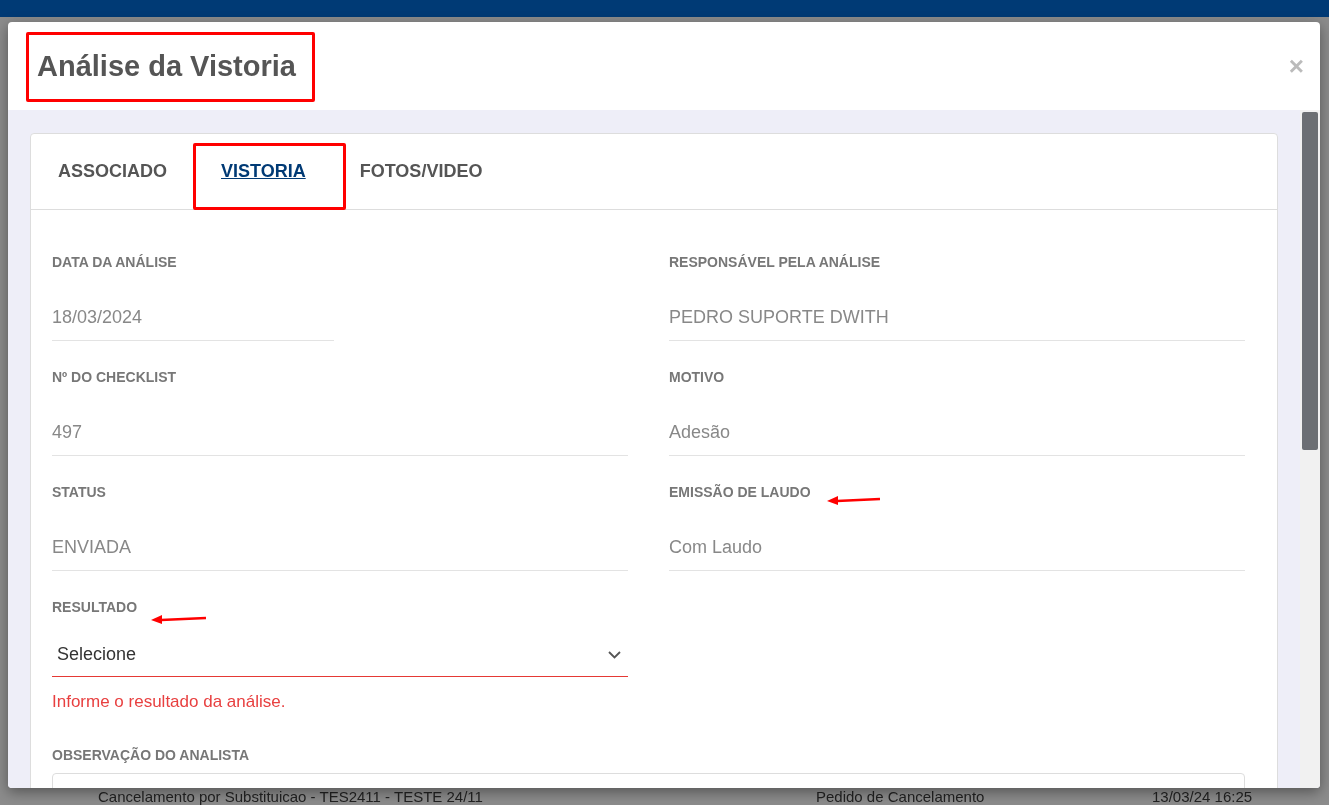  I want to click on field-label: DATA DA ANÁLISE, so click(114, 262).